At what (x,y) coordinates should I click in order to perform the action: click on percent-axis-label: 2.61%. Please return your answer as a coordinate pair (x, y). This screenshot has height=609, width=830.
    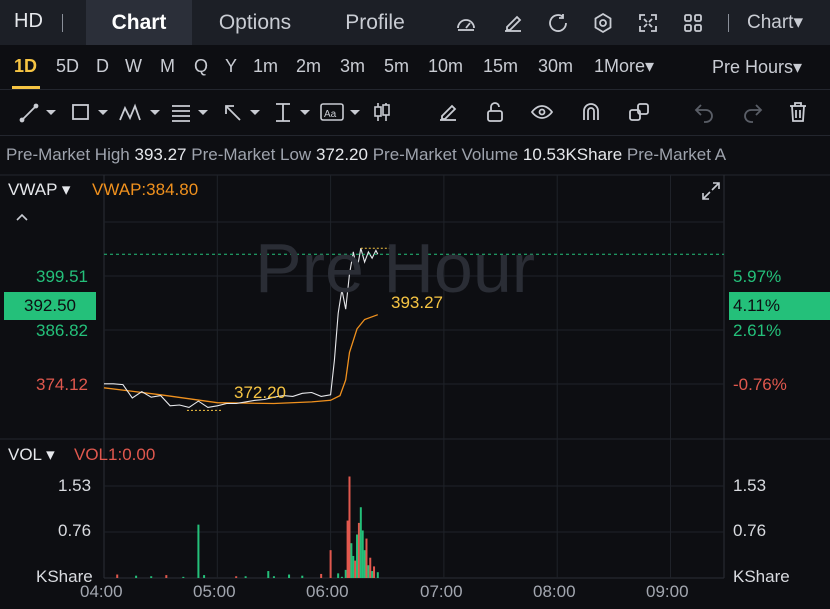
    Looking at the image, I should click on (757, 330).